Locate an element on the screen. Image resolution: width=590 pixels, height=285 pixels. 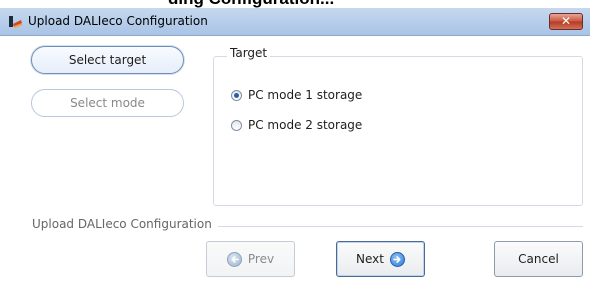
cancel-button: Cancel is located at coordinates (538, 259).